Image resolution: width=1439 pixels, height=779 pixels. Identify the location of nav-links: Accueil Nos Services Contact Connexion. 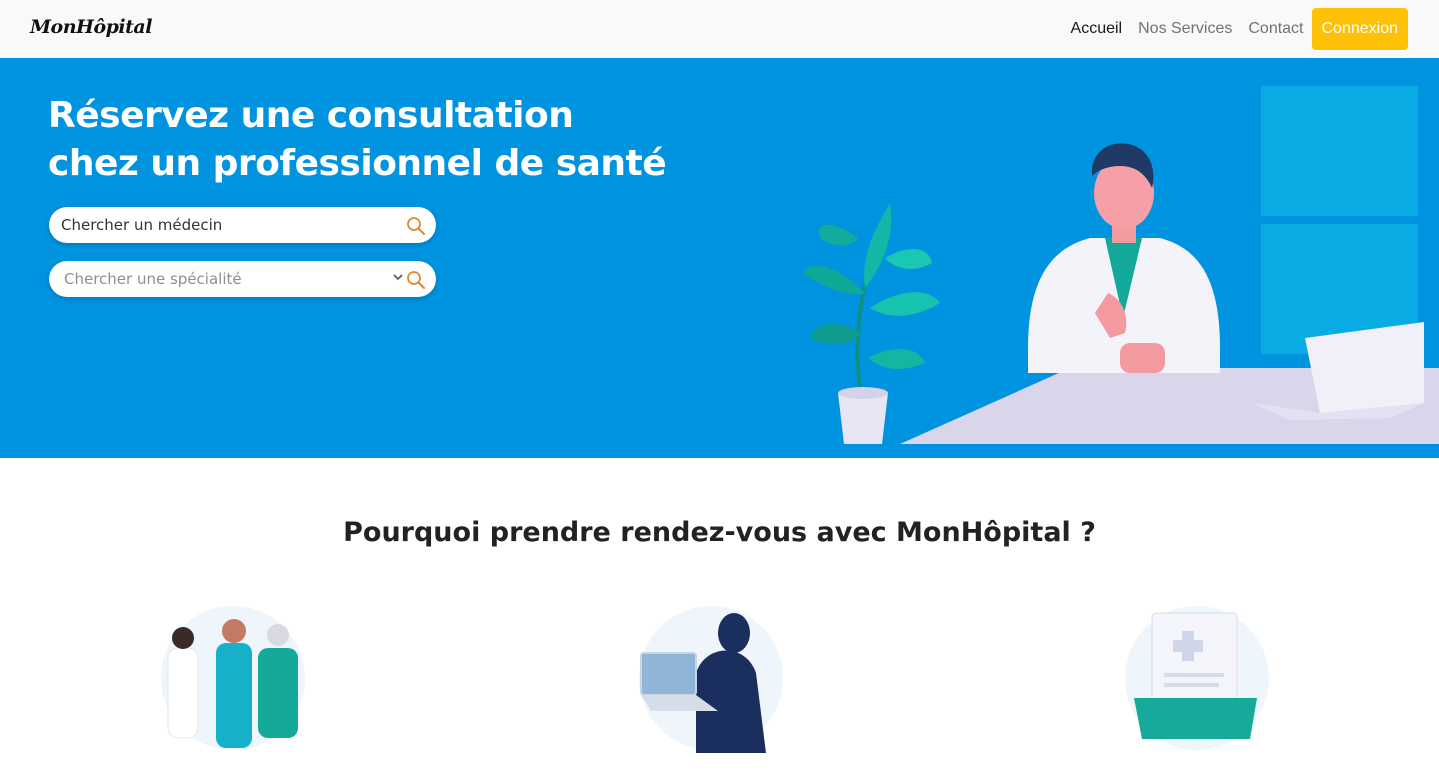
(1239, 29).